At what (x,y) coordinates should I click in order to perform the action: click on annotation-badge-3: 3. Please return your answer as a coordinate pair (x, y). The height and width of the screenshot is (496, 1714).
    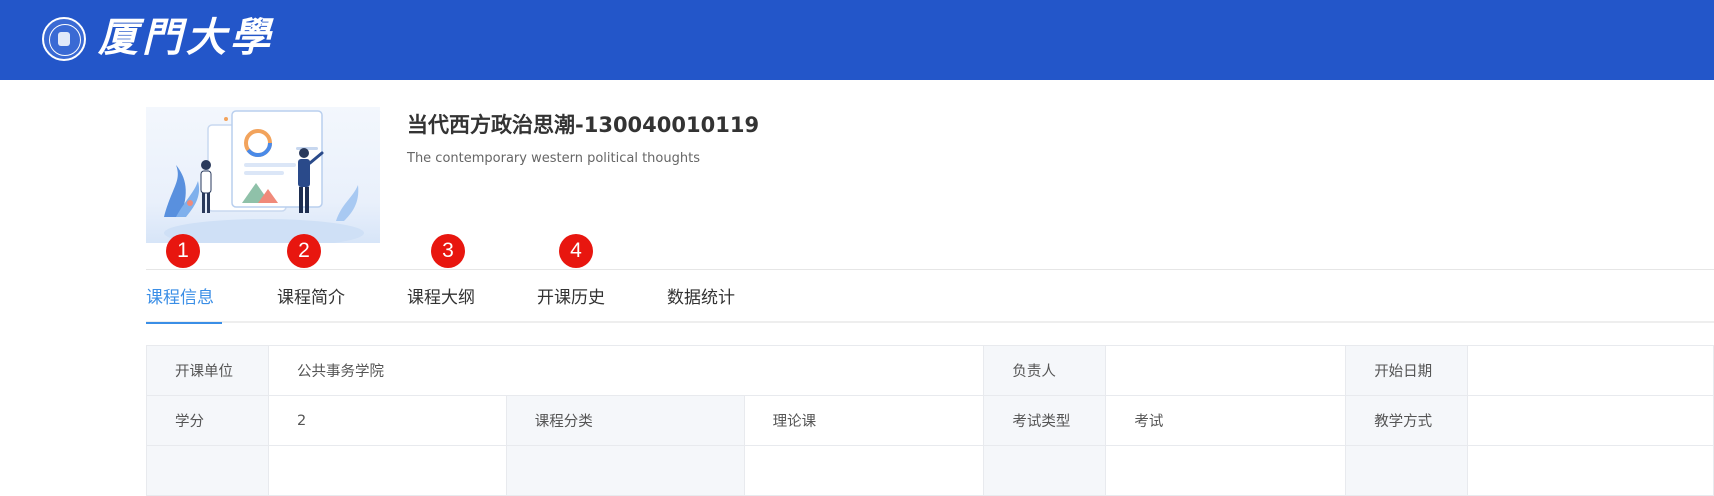
    Looking at the image, I should click on (448, 251).